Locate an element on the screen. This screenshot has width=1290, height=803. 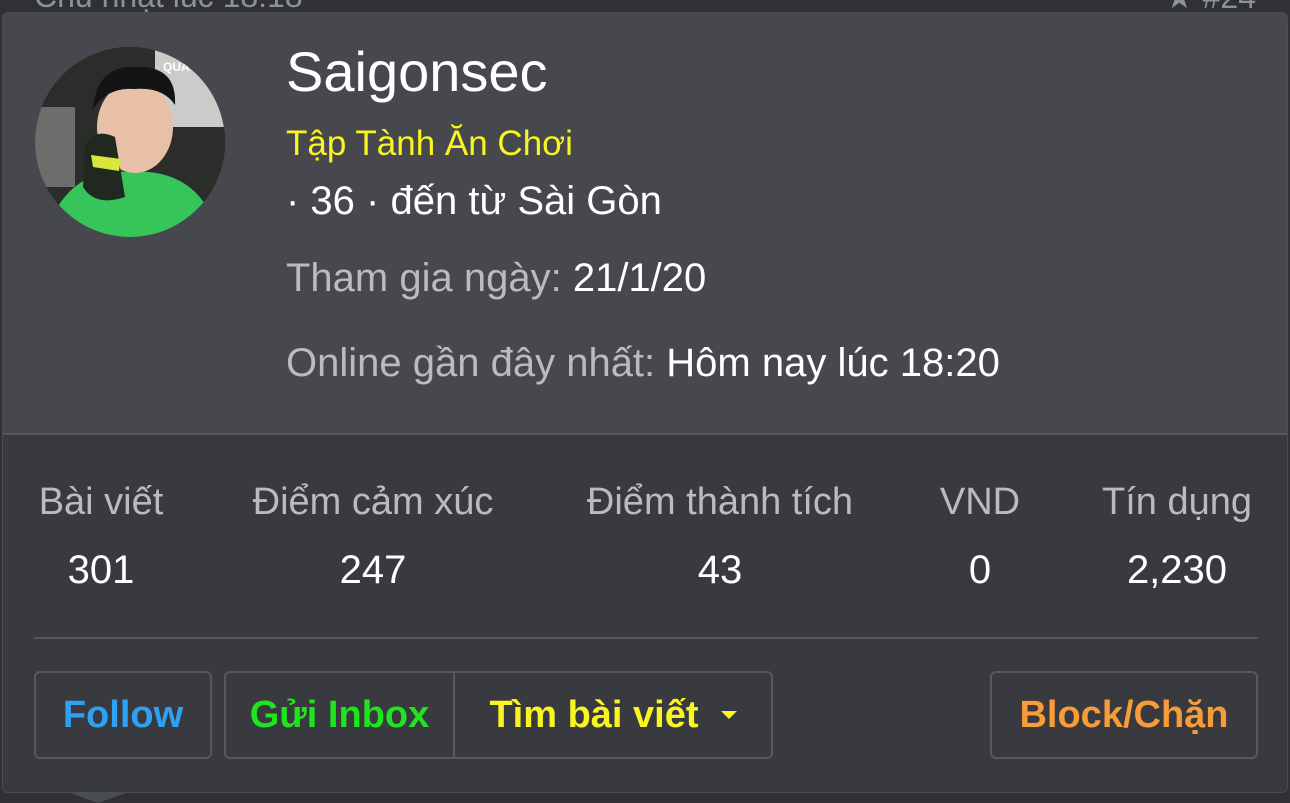
user-title: Tập Tành Ăn Chơi is located at coordinates (429, 143).